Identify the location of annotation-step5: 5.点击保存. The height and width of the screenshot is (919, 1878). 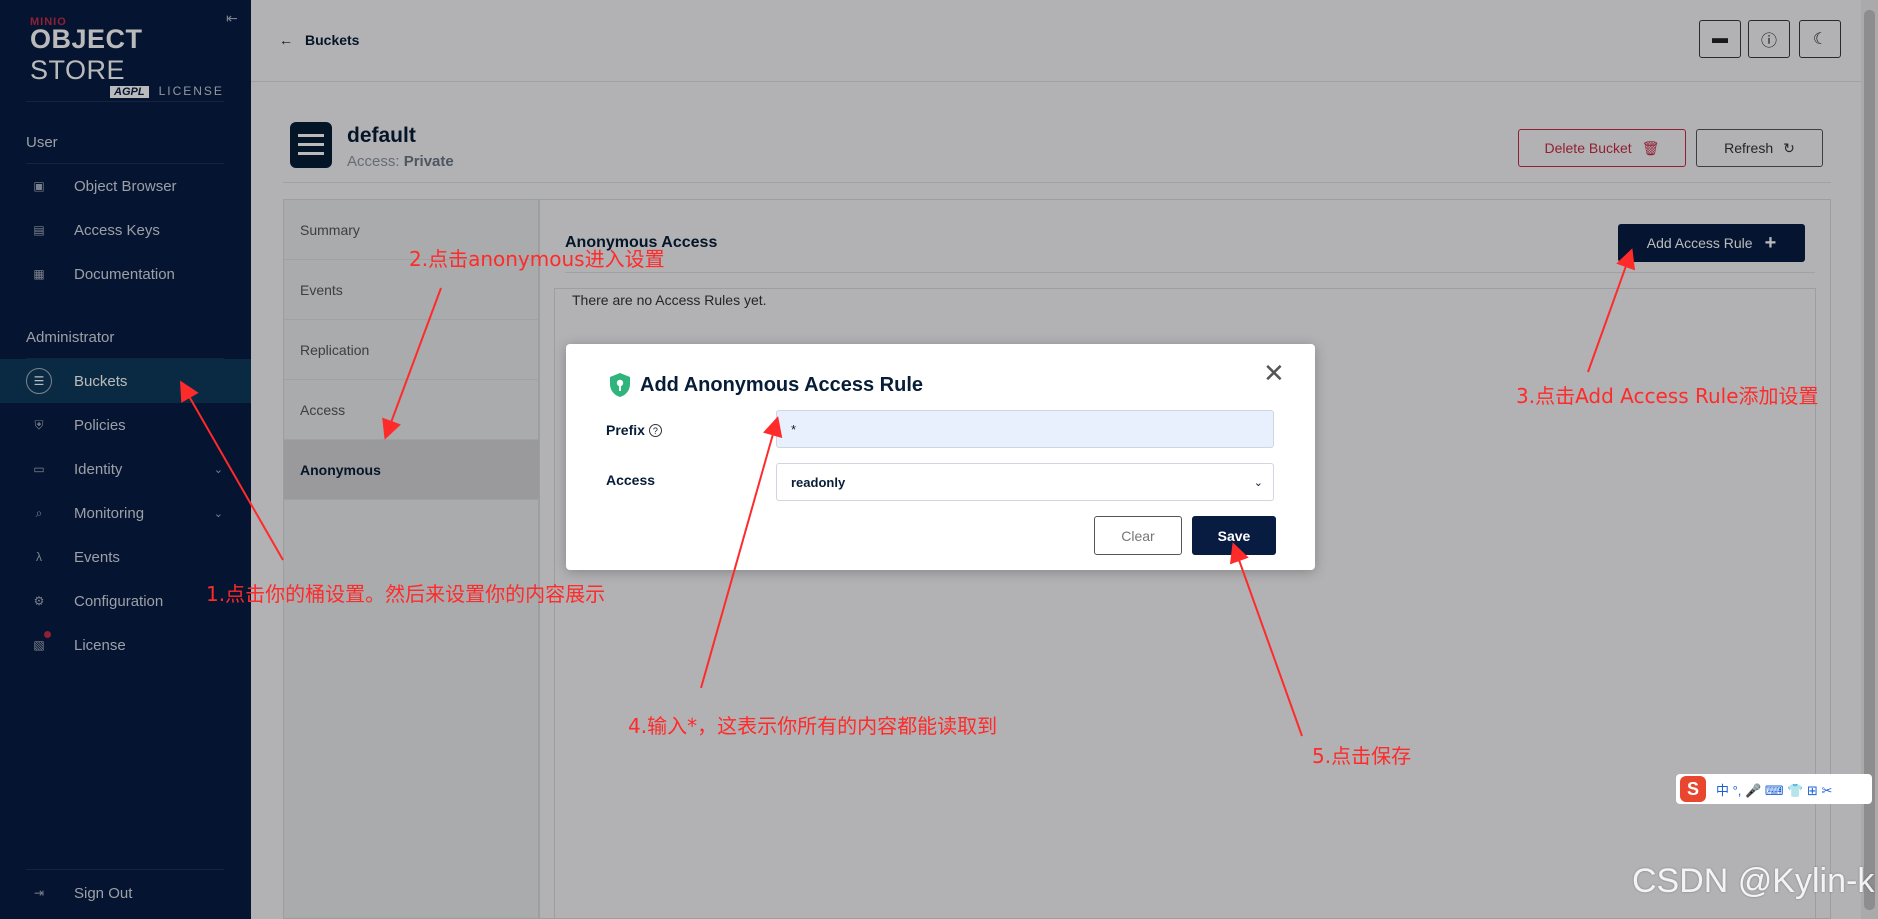
(1362, 756).